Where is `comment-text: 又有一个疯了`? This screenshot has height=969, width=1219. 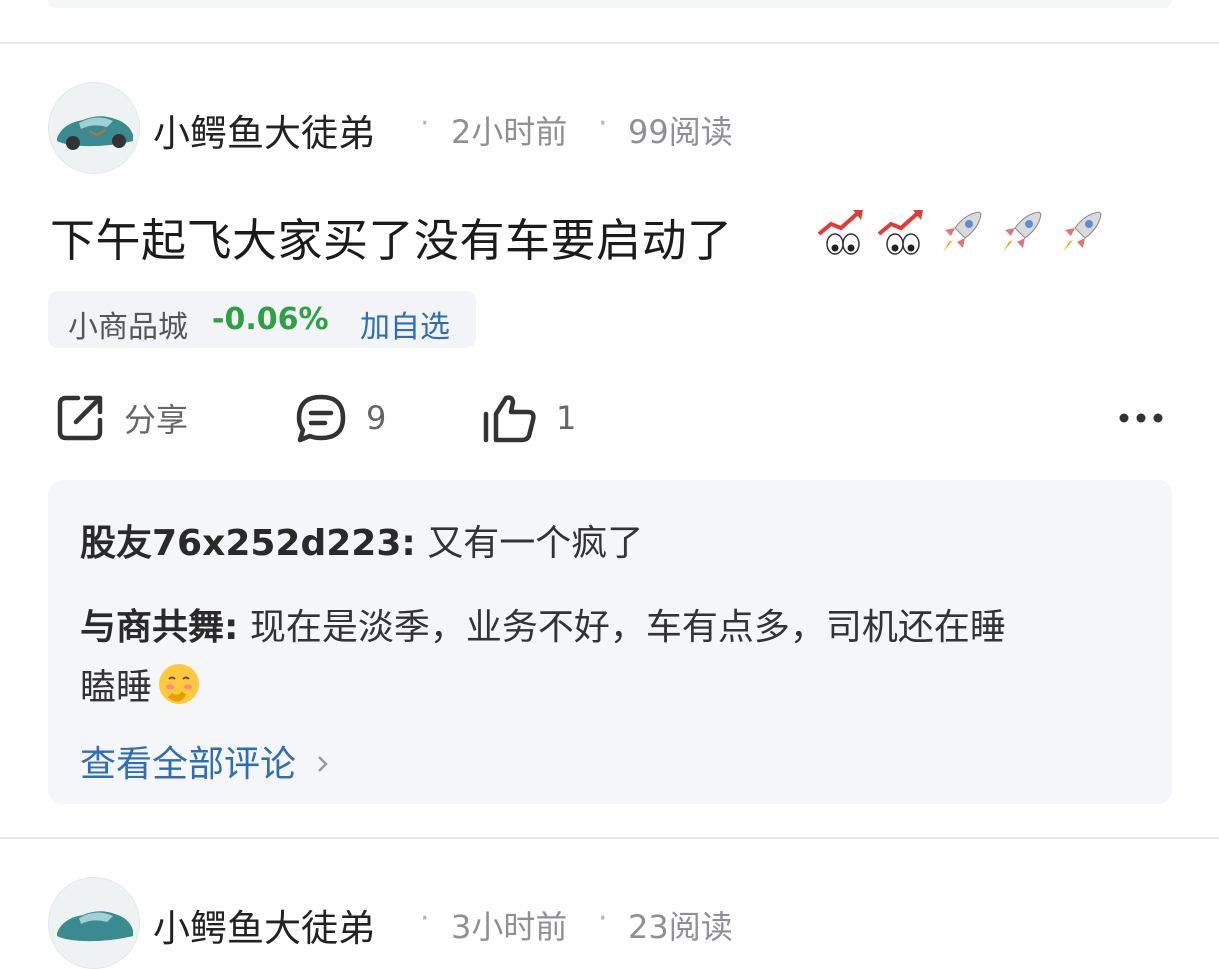 comment-text: 又有一个疯了 is located at coordinates (535, 543).